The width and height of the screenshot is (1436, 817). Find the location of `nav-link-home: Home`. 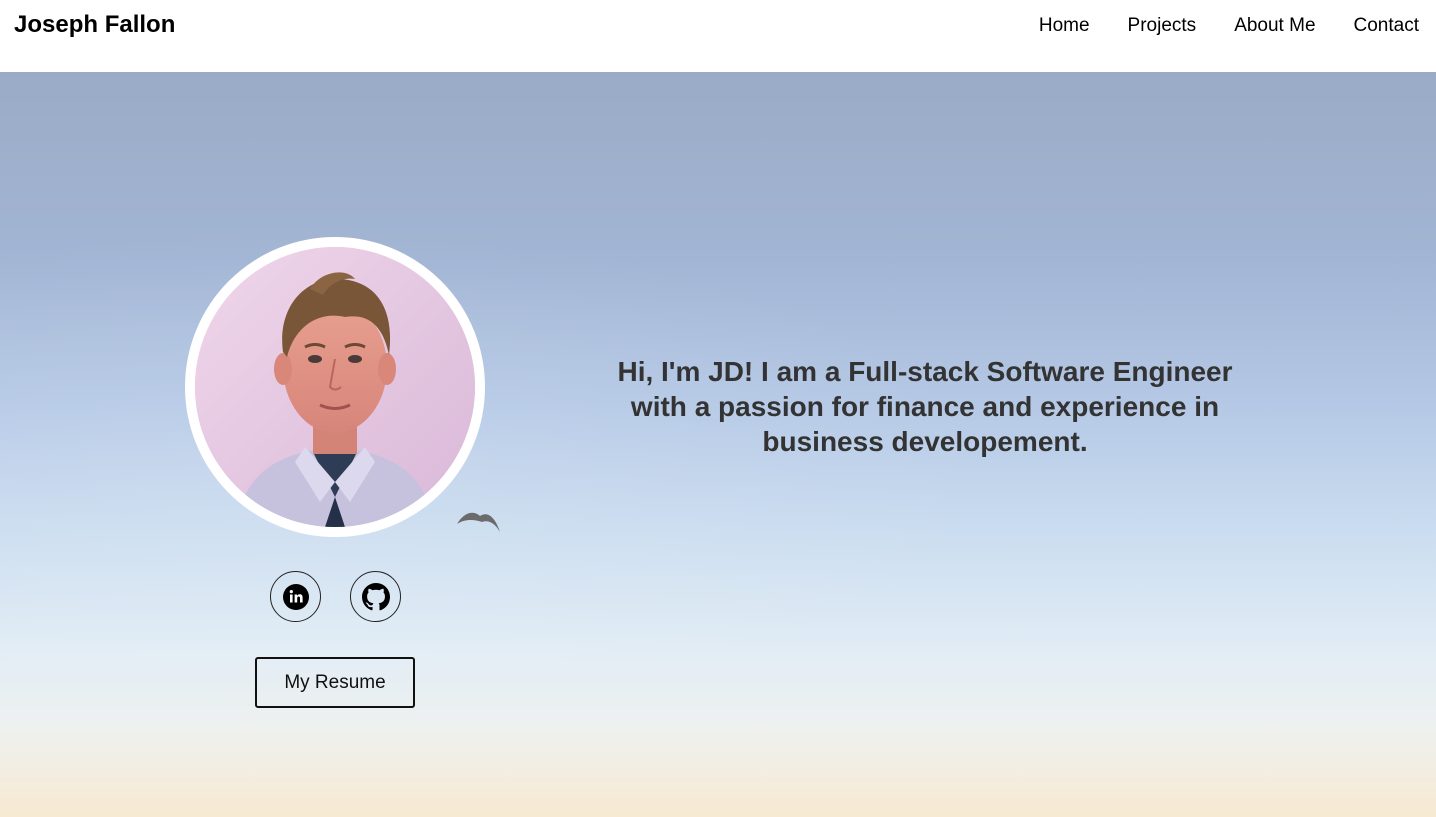

nav-link-home: Home is located at coordinates (1064, 26).